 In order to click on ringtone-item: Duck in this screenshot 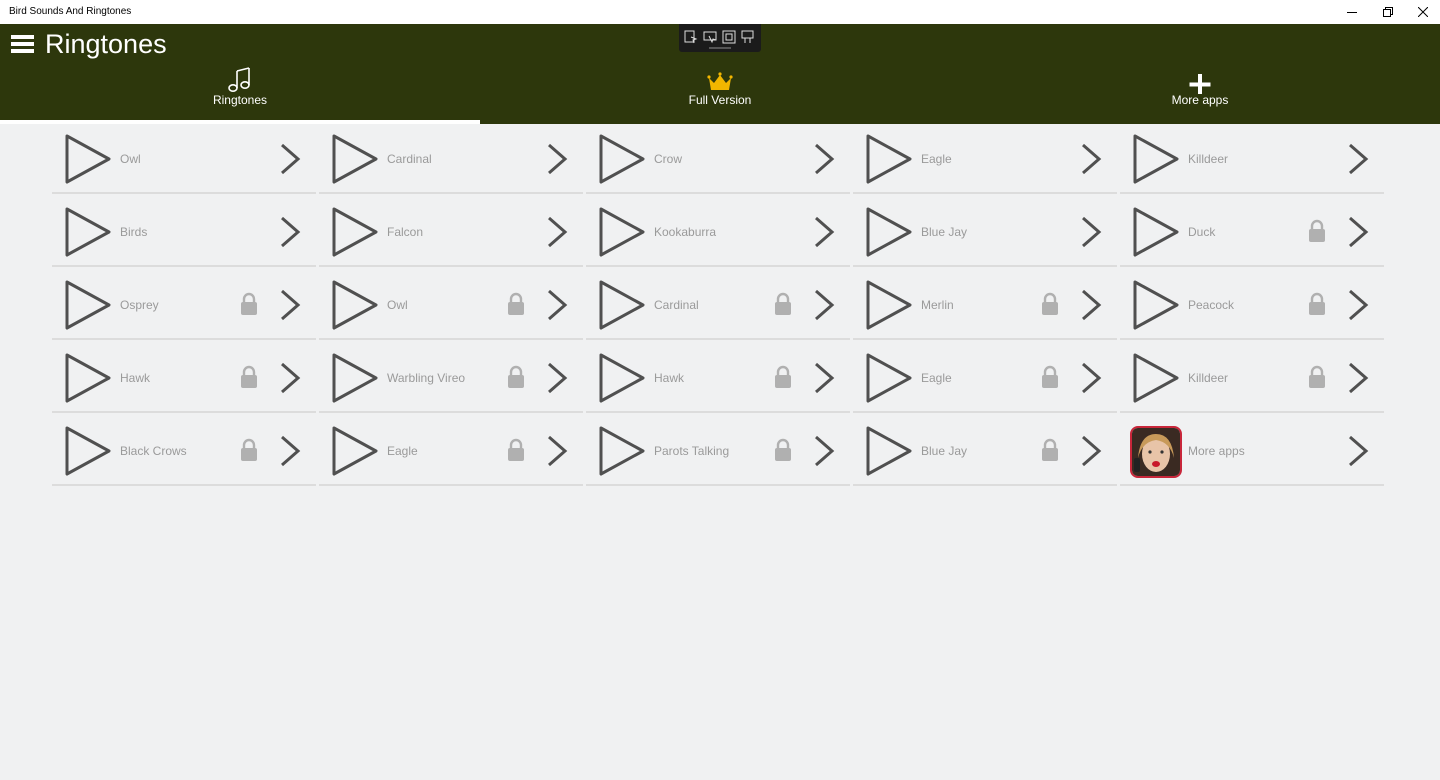, I will do `click(1252, 232)`.